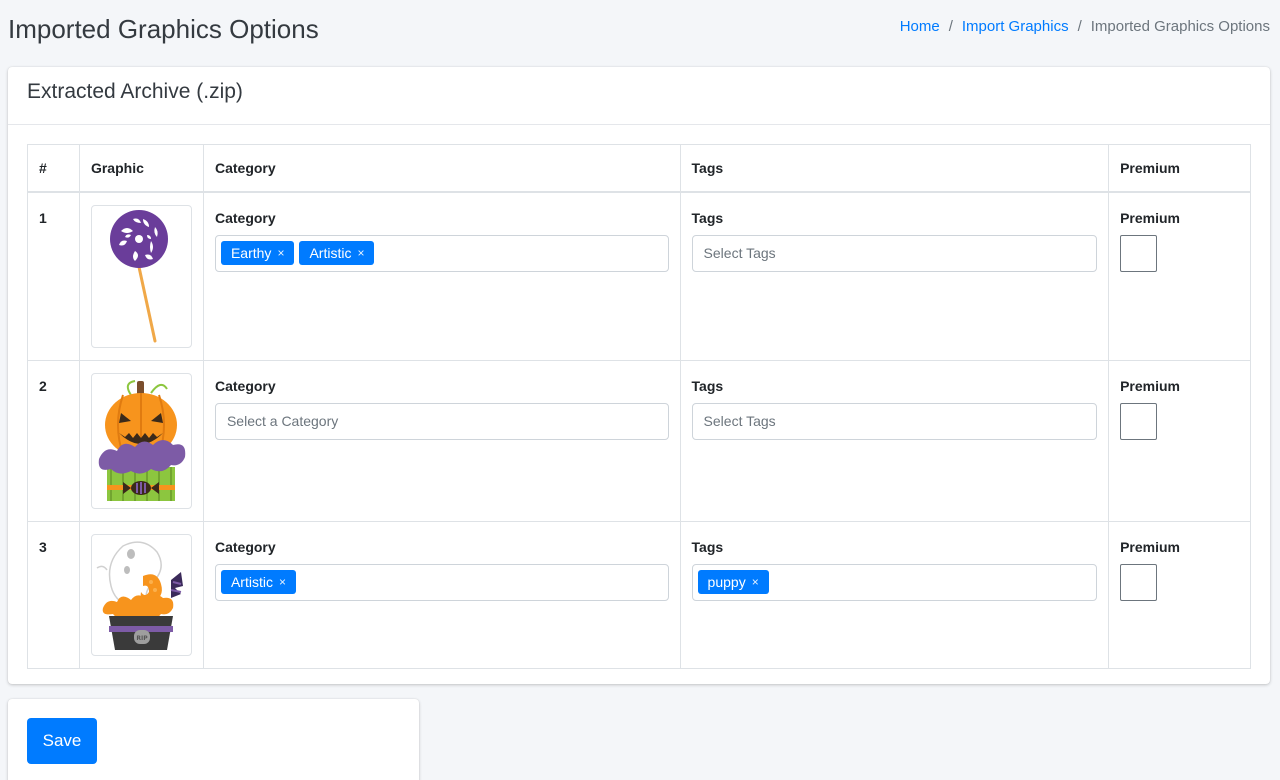  What do you see at coordinates (53, 168) in the screenshot?
I see `column-header-num: #` at bounding box center [53, 168].